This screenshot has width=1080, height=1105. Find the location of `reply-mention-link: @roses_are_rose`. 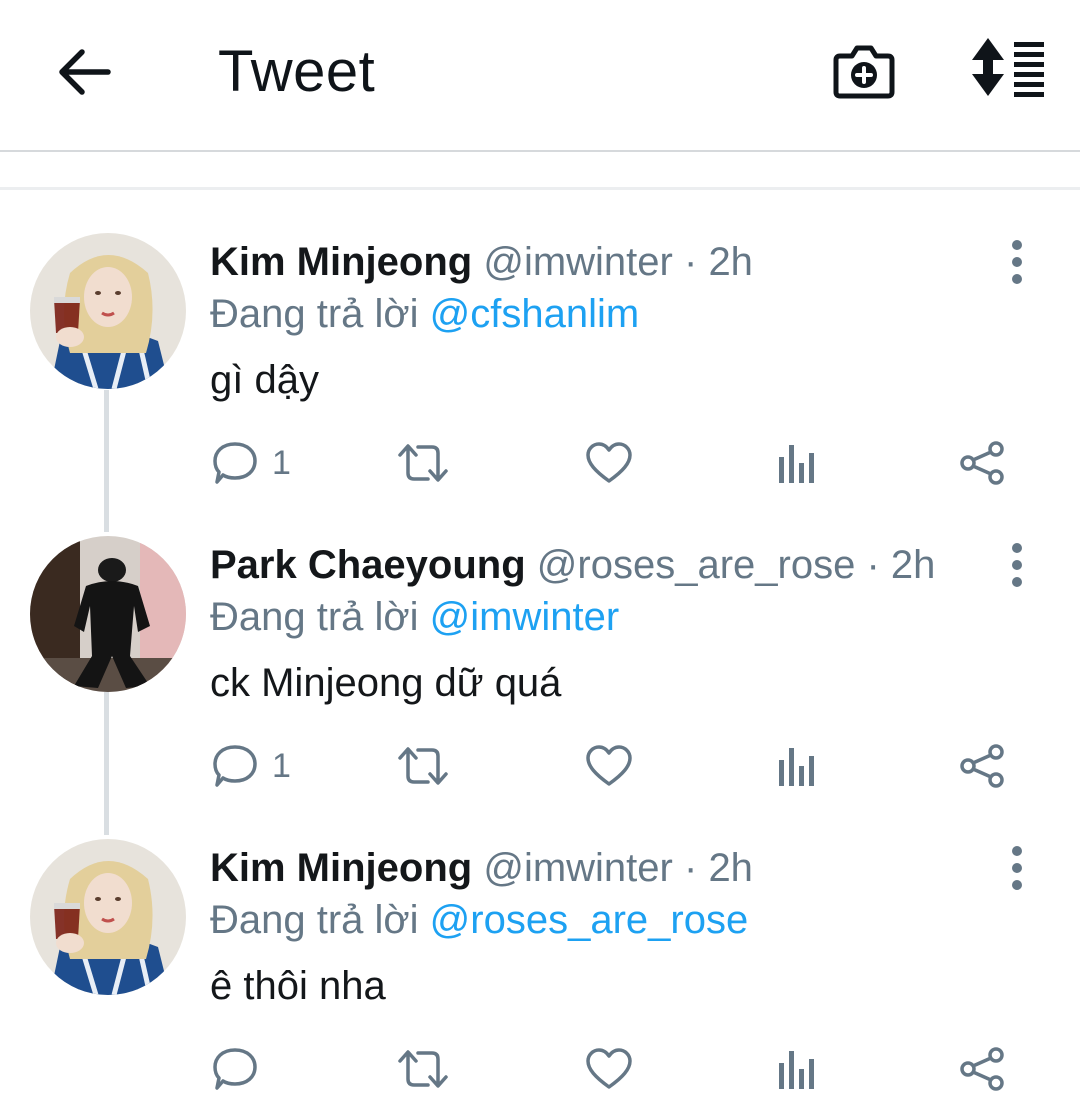

reply-mention-link: @roses_are_rose is located at coordinates (589, 920).